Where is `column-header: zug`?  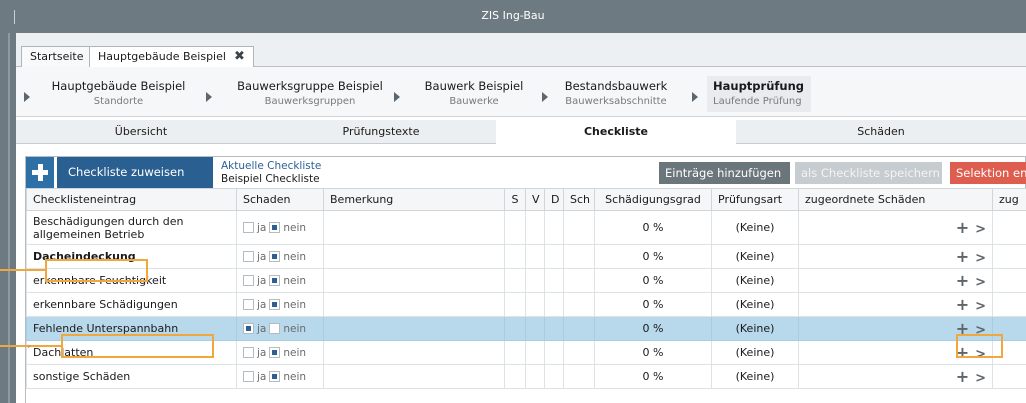
column-header: zug is located at coordinates (1009, 199).